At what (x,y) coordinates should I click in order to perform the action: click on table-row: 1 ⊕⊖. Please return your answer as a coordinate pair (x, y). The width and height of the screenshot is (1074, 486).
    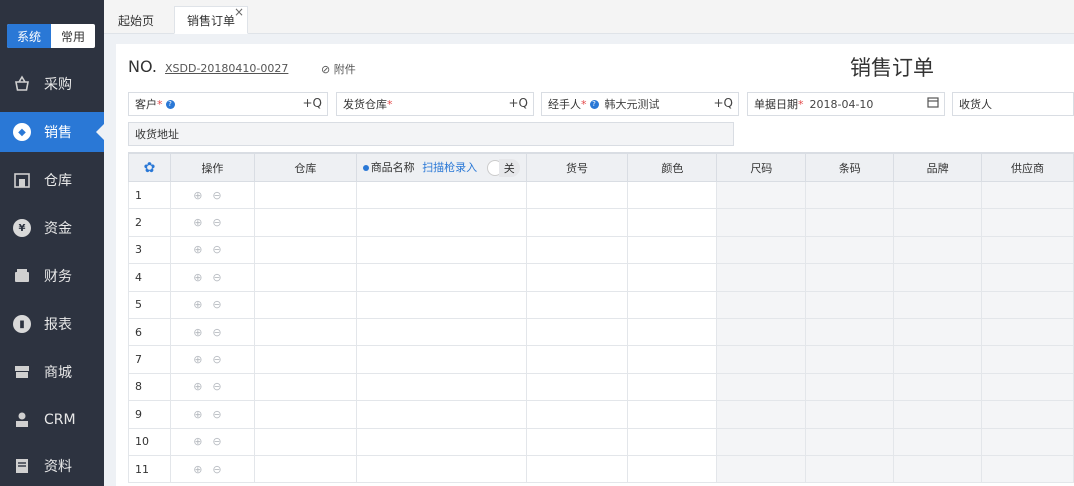
    Looking at the image, I should click on (601, 195).